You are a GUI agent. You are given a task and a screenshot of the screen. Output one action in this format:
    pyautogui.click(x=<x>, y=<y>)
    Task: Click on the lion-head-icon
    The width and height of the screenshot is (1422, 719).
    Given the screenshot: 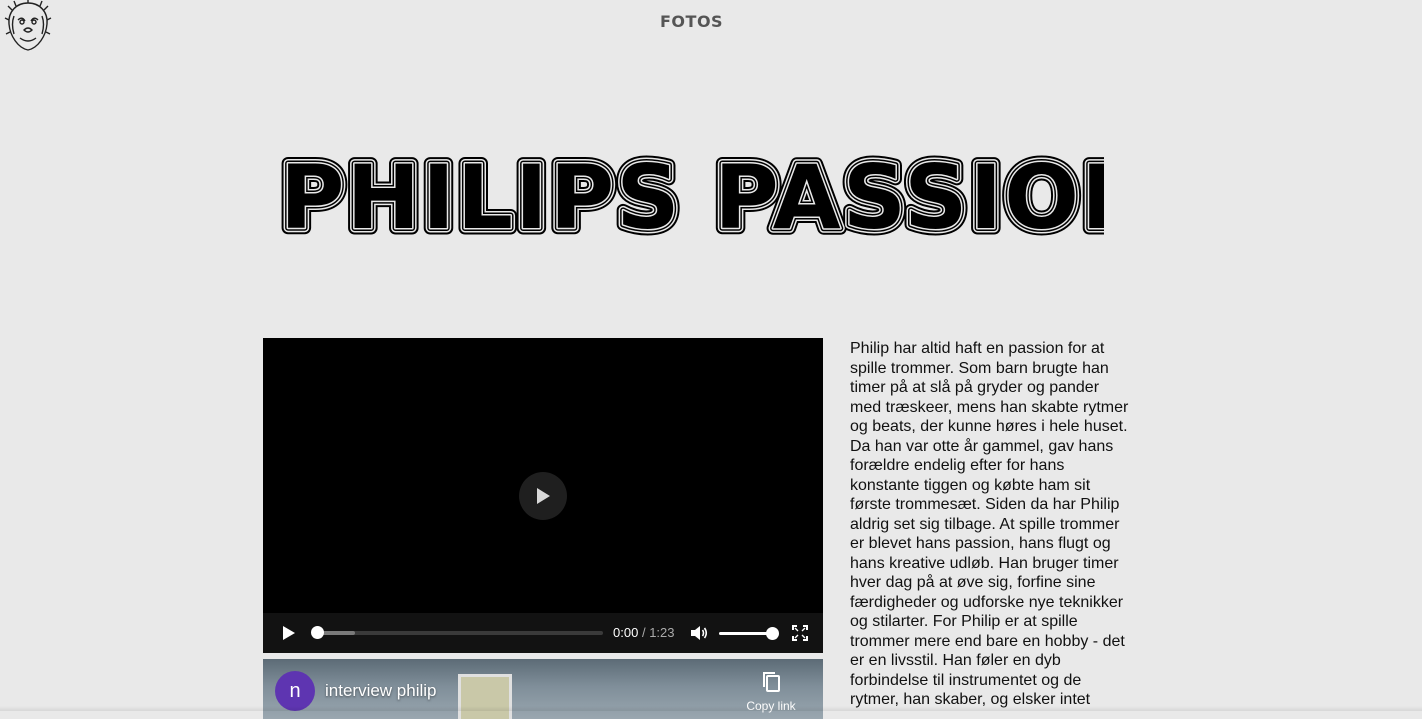 What is the action you would take?
    pyautogui.click(x=28, y=25)
    